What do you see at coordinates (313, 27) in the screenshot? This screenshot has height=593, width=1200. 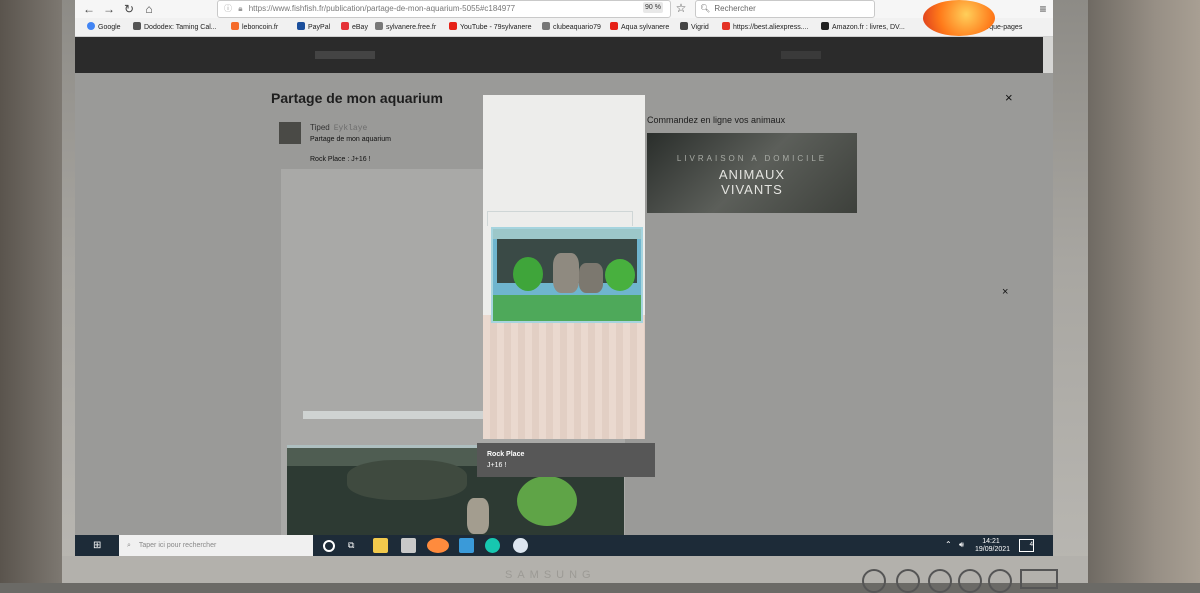 I see `bookmark-paypal: PayPal` at bounding box center [313, 27].